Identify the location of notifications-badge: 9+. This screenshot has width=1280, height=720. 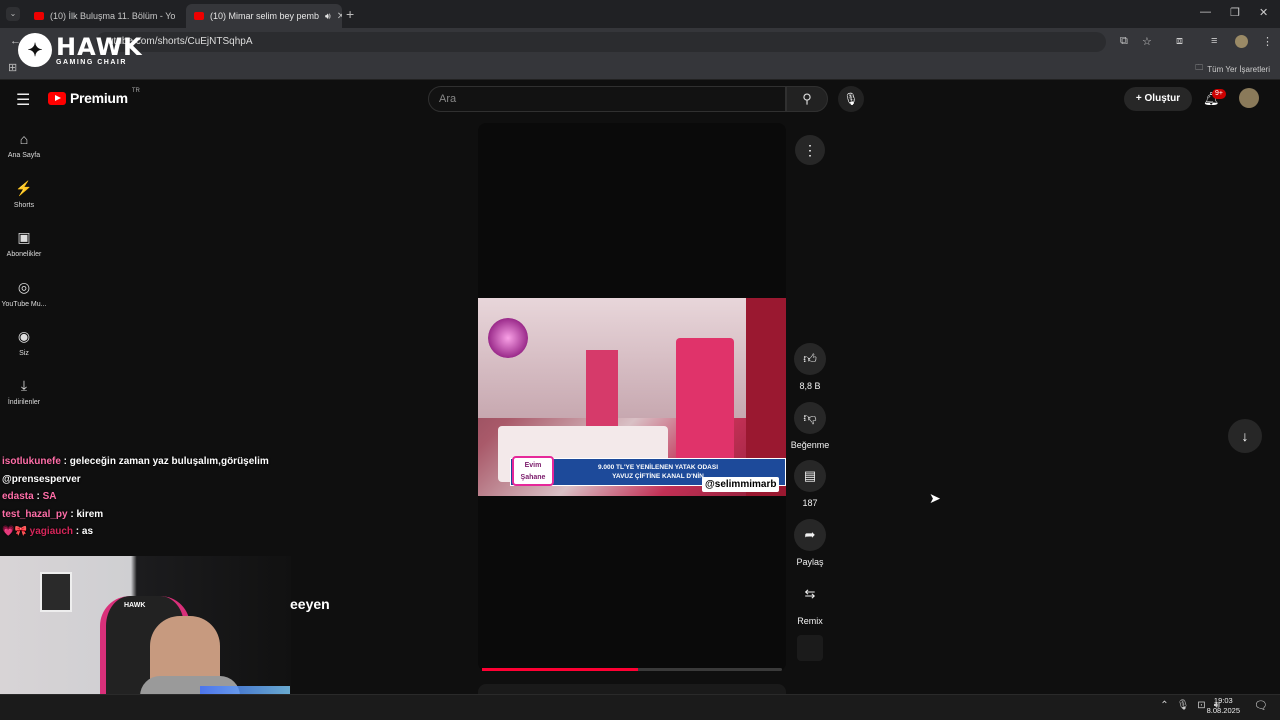
(1219, 94).